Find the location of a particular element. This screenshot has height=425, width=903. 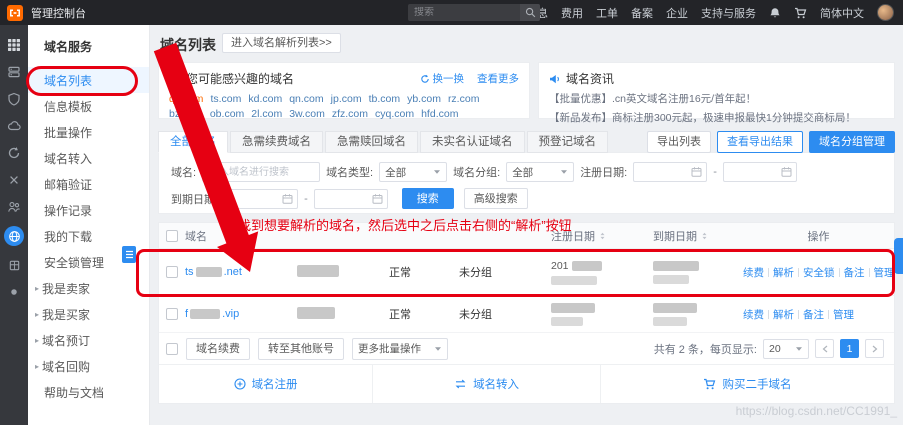

sidebar-item-info-template: 信息模板 is located at coordinates (88, 106).